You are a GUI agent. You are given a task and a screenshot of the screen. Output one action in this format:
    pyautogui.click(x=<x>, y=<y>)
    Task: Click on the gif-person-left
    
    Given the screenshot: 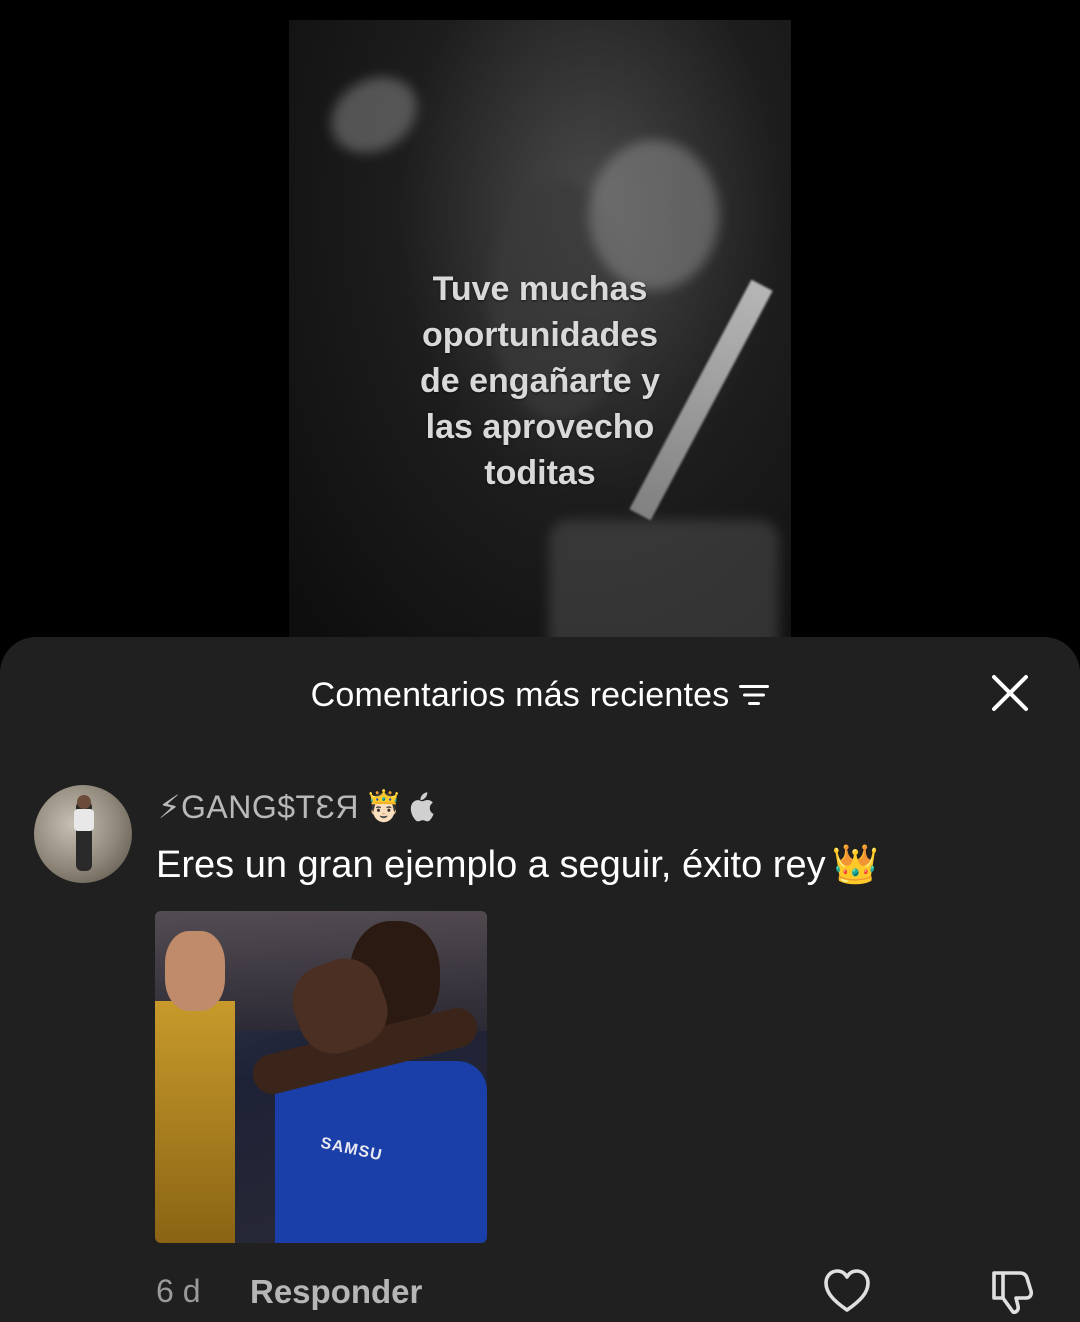 What is the action you would take?
    pyautogui.click(x=195, y=1122)
    